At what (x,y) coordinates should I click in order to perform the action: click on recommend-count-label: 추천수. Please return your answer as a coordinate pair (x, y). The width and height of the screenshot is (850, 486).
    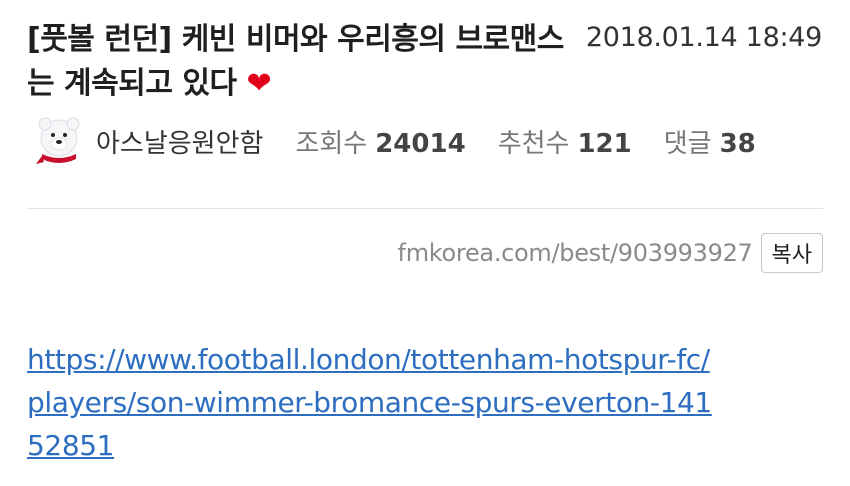
    Looking at the image, I should click on (533, 143).